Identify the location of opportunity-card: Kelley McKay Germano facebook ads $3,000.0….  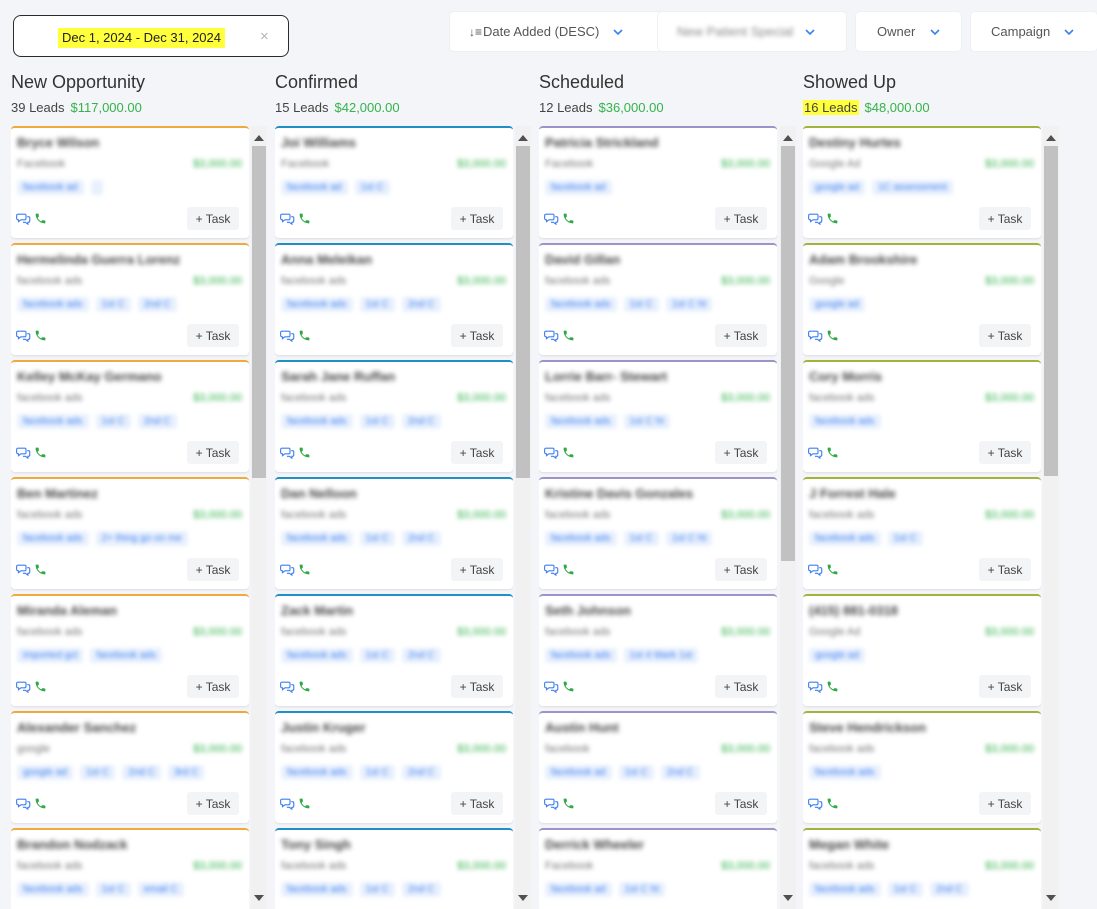
(130, 416).